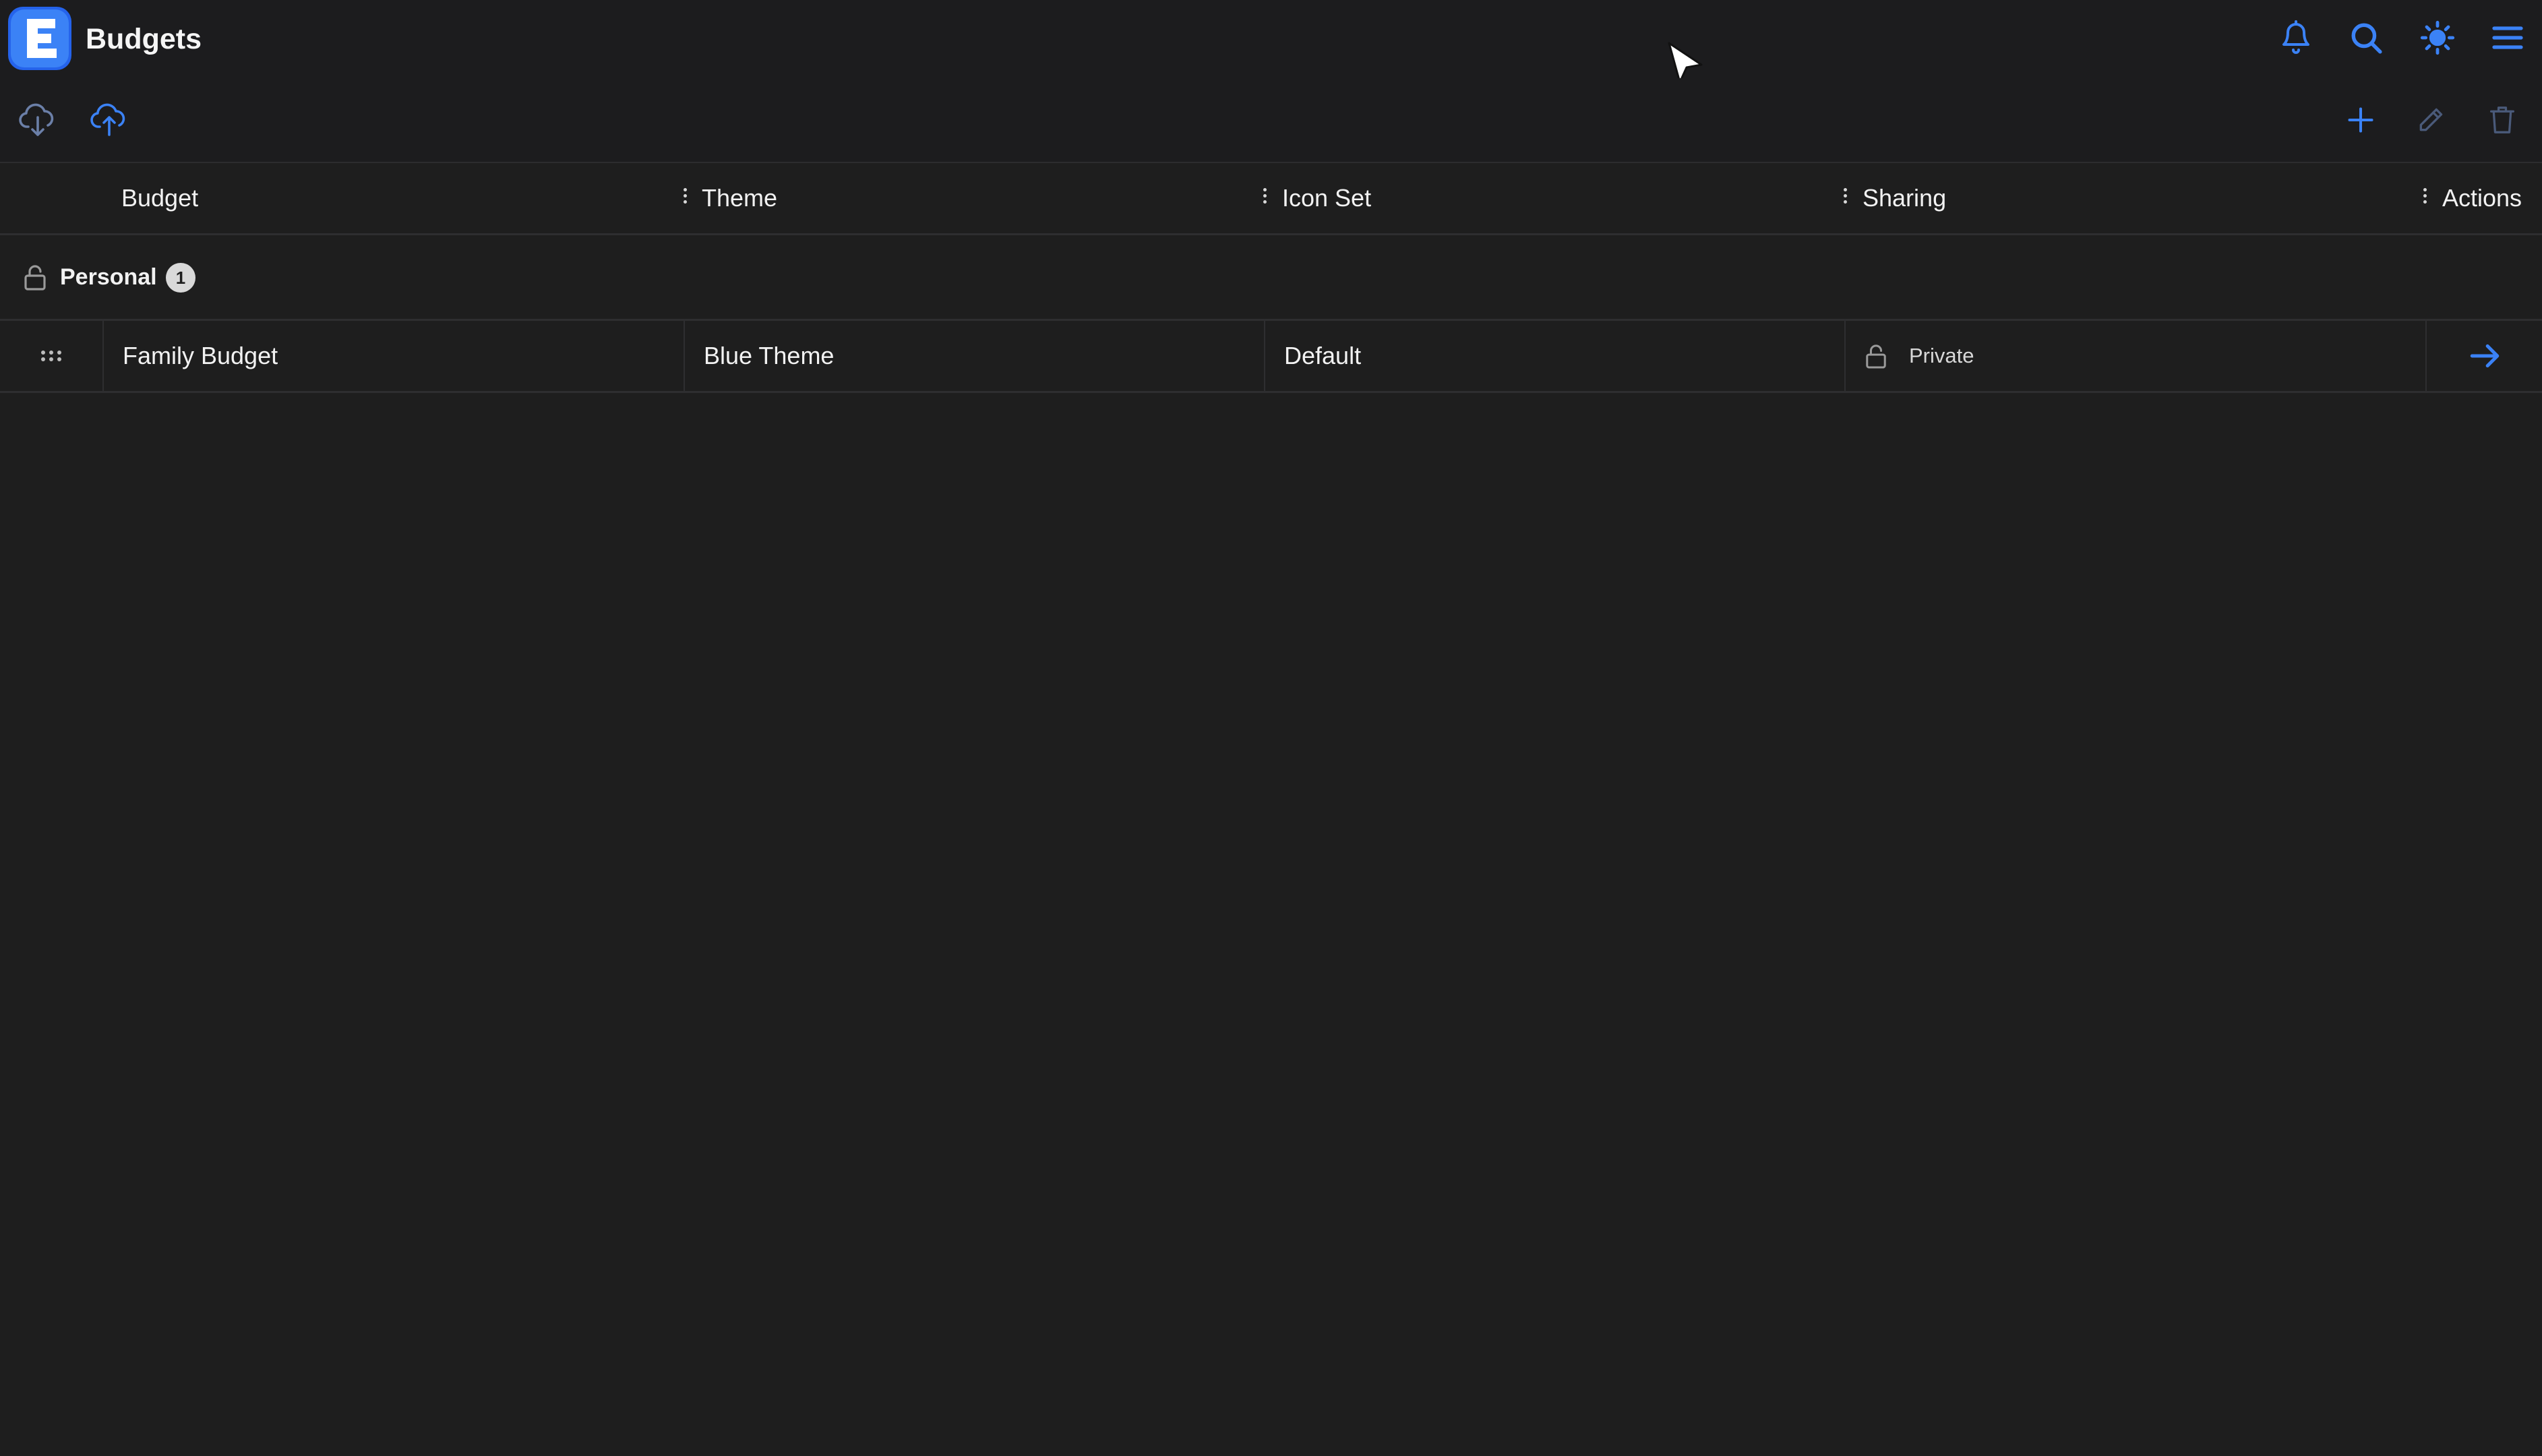  Describe the element at coordinates (739, 198) in the screenshot. I see `column-header-theme: Theme` at that location.